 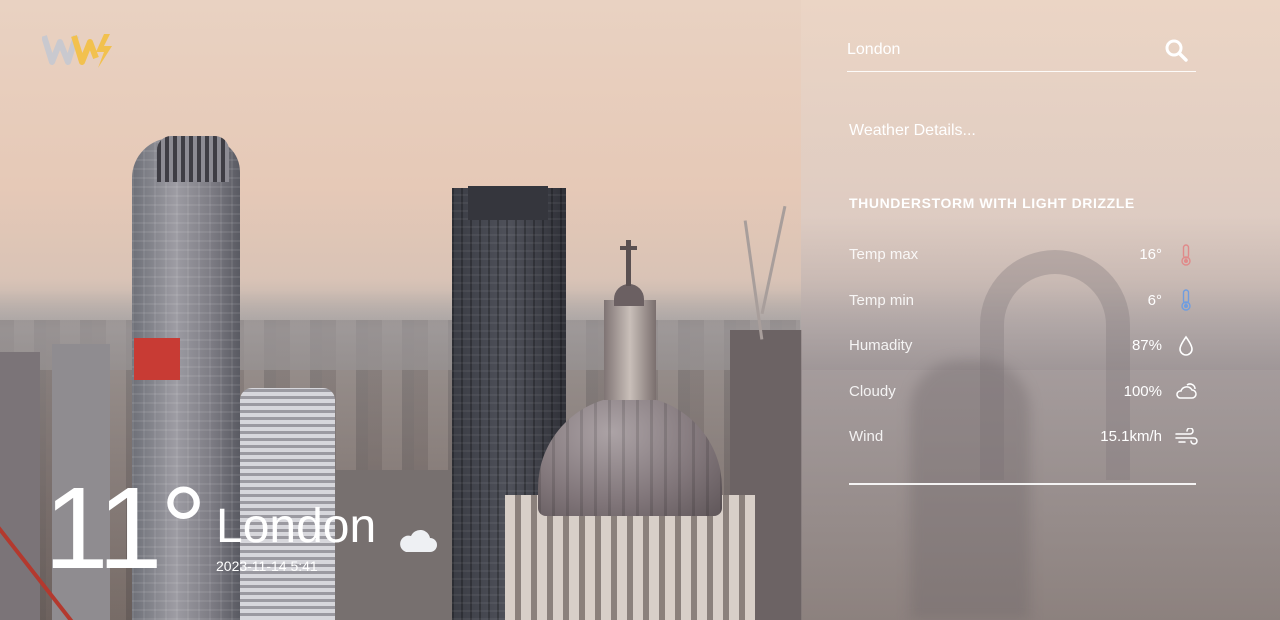 I want to click on thermometer-hot-icon, so click(x=1186, y=255).